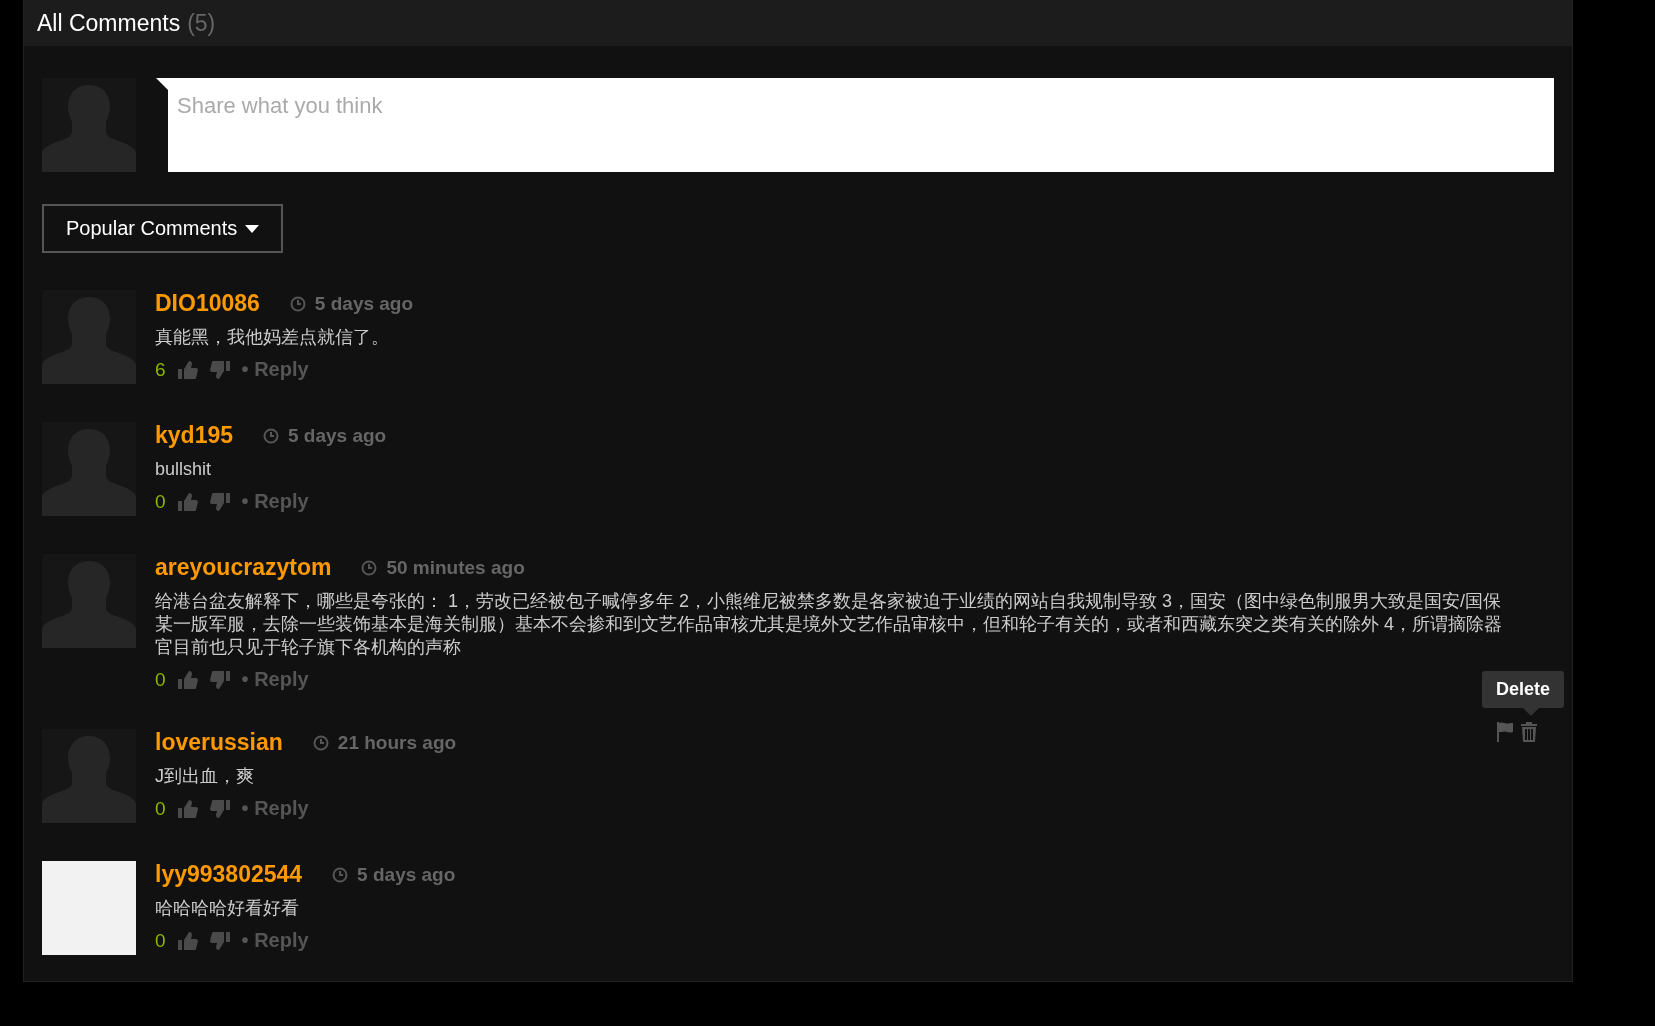 This screenshot has width=1655, height=1026. What do you see at coordinates (1522, 689) in the screenshot?
I see `delete-tooltip: Delete` at bounding box center [1522, 689].